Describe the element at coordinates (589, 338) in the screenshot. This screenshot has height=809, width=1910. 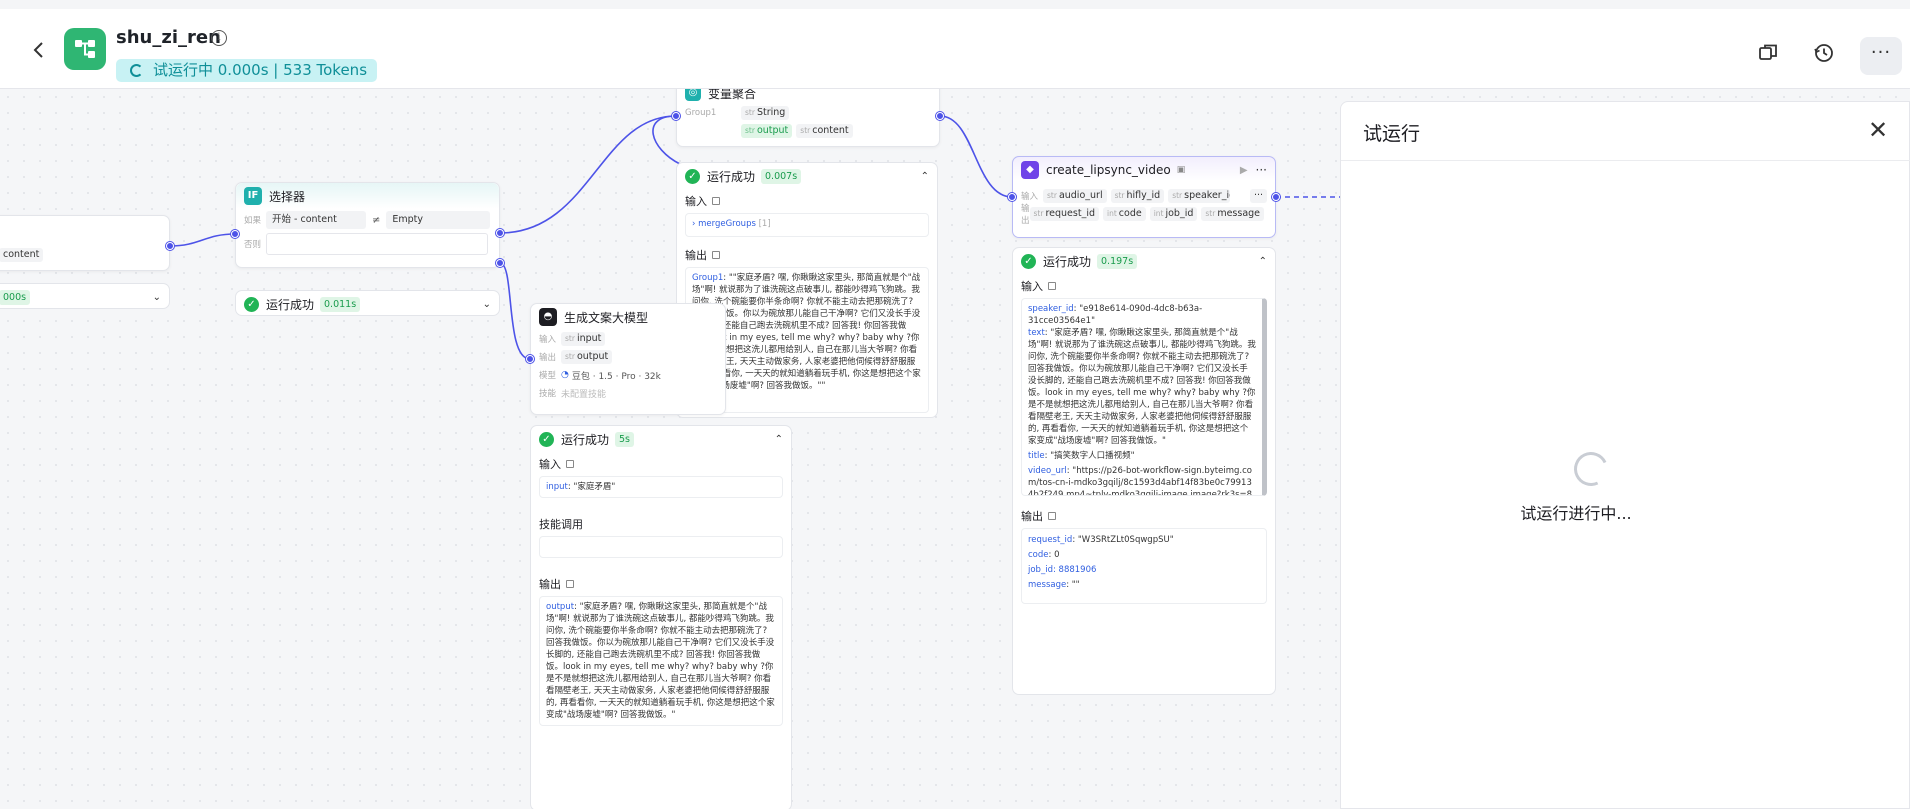
I see `input-tag: input` at that location.